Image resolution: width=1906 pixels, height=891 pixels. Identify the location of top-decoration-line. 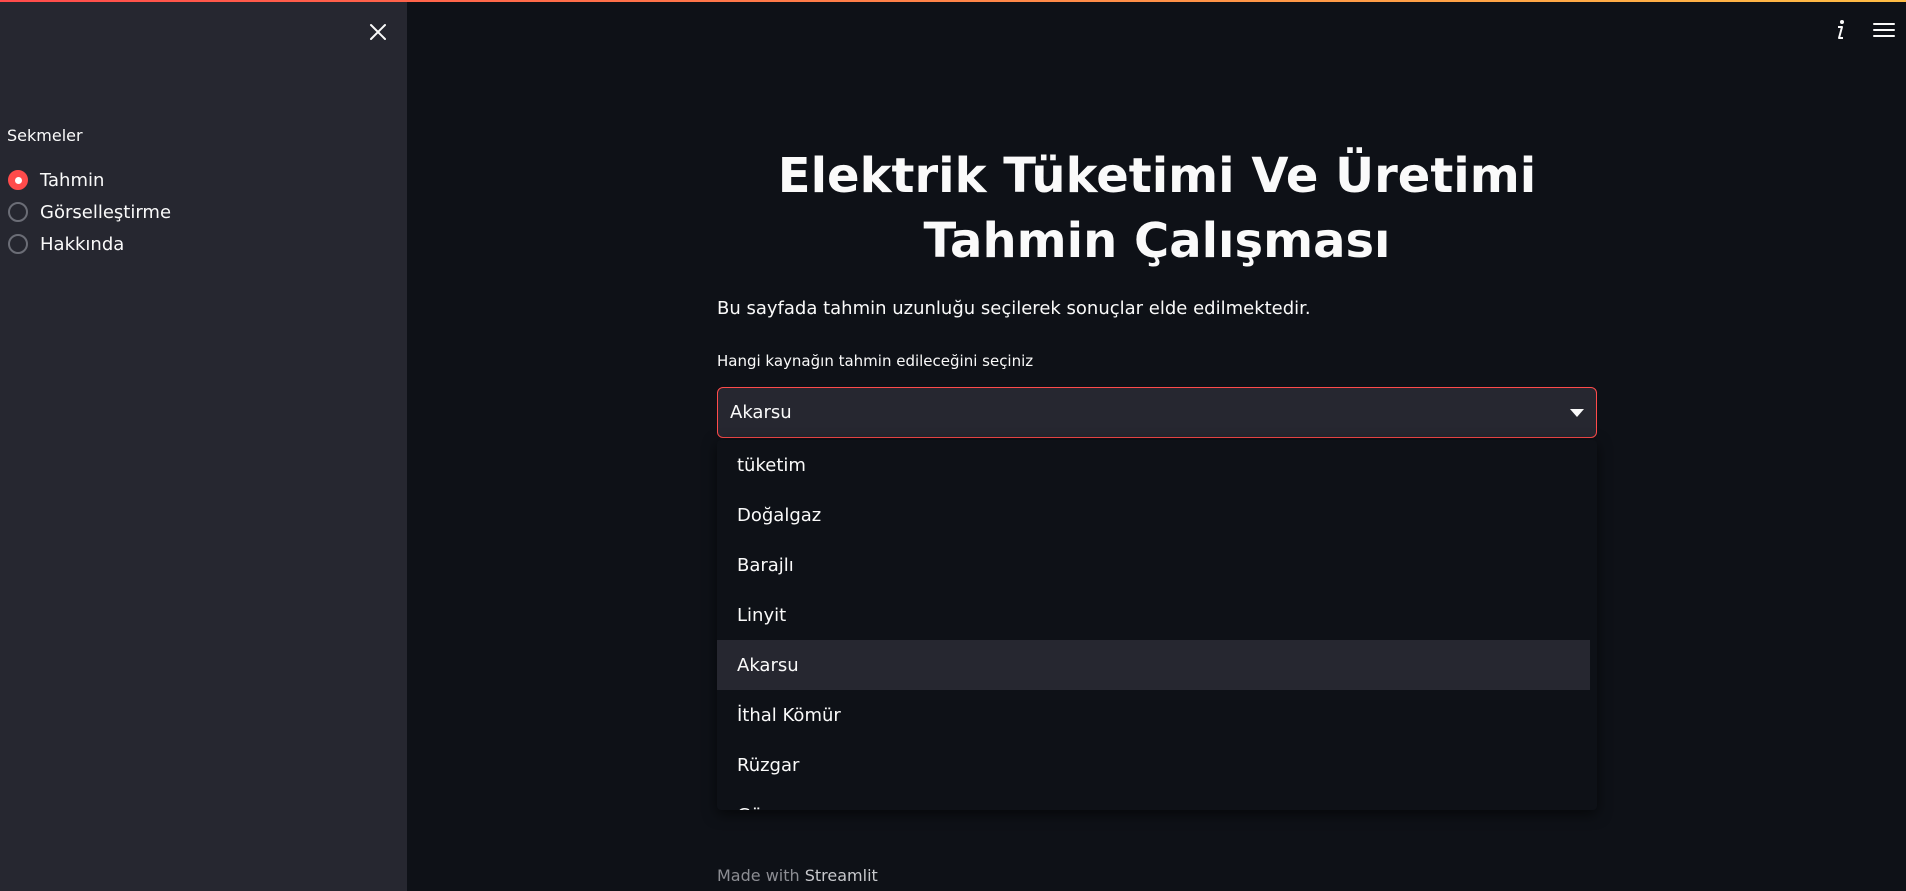
(953, 1).